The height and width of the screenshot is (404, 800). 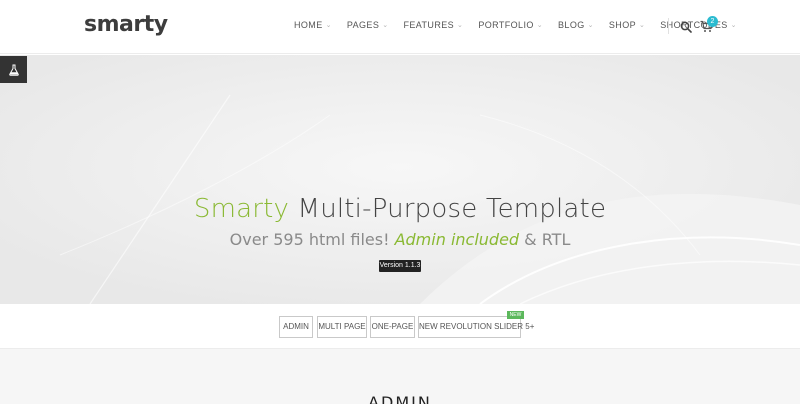 I want to click on nav-item-label: BLOG, so click(x=571, y=25).